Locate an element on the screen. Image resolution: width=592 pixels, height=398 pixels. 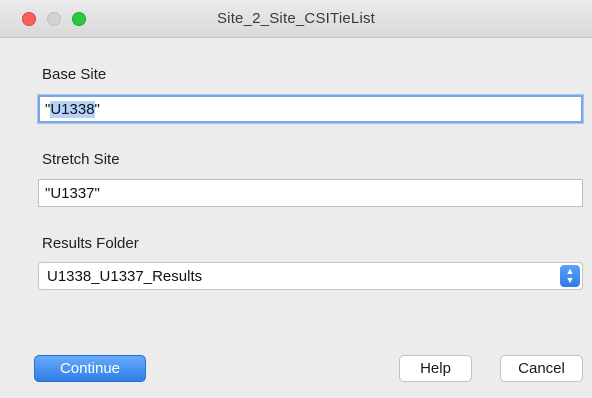
chevron-down-icon: ▼ is located at coordinates (570, 280).